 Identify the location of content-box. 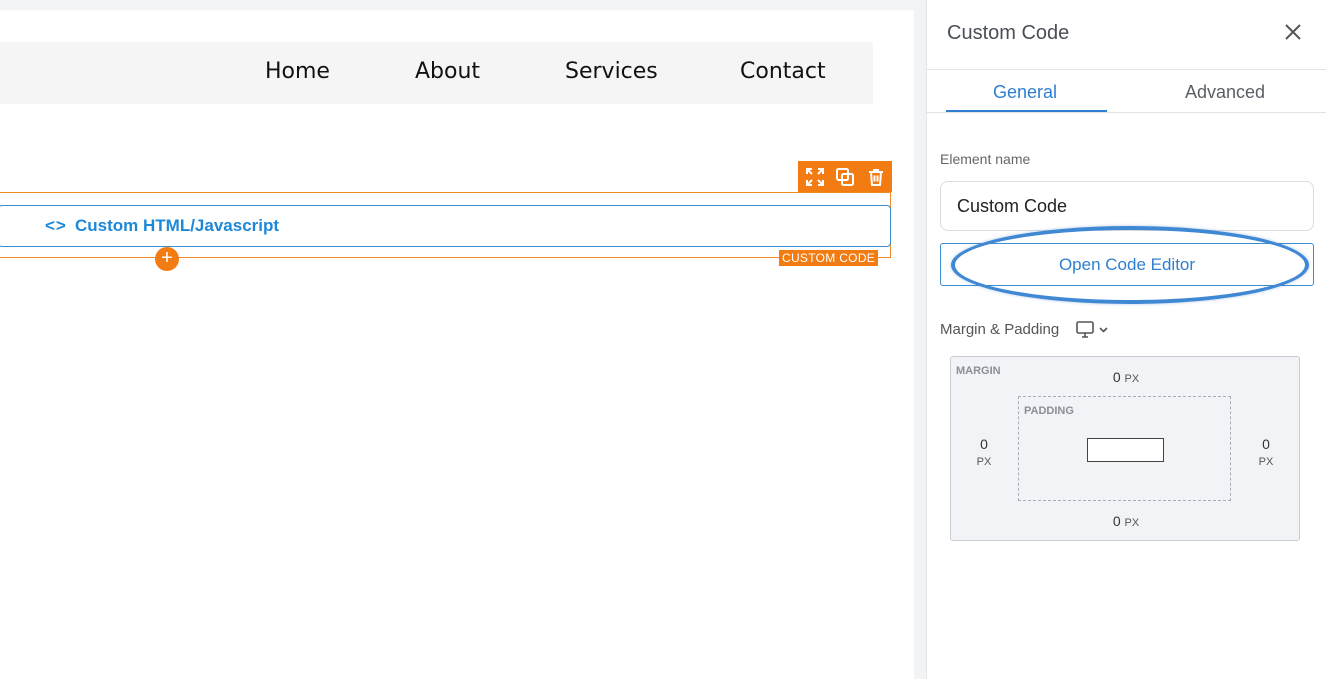
(1125, 450).